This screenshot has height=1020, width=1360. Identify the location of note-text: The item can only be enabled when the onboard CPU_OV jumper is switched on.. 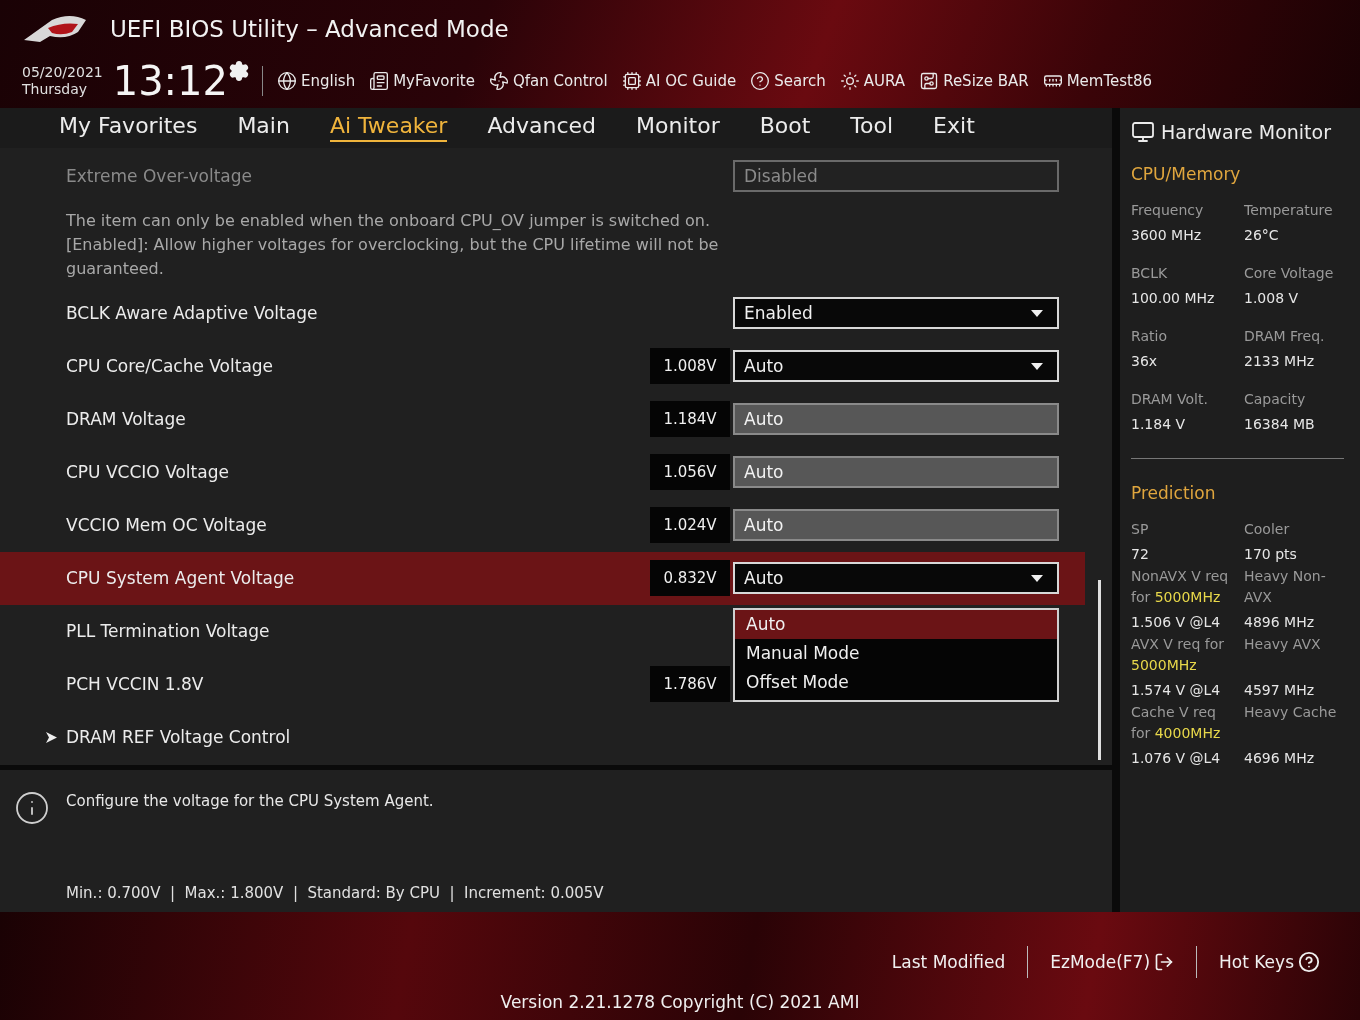
(388, 220).